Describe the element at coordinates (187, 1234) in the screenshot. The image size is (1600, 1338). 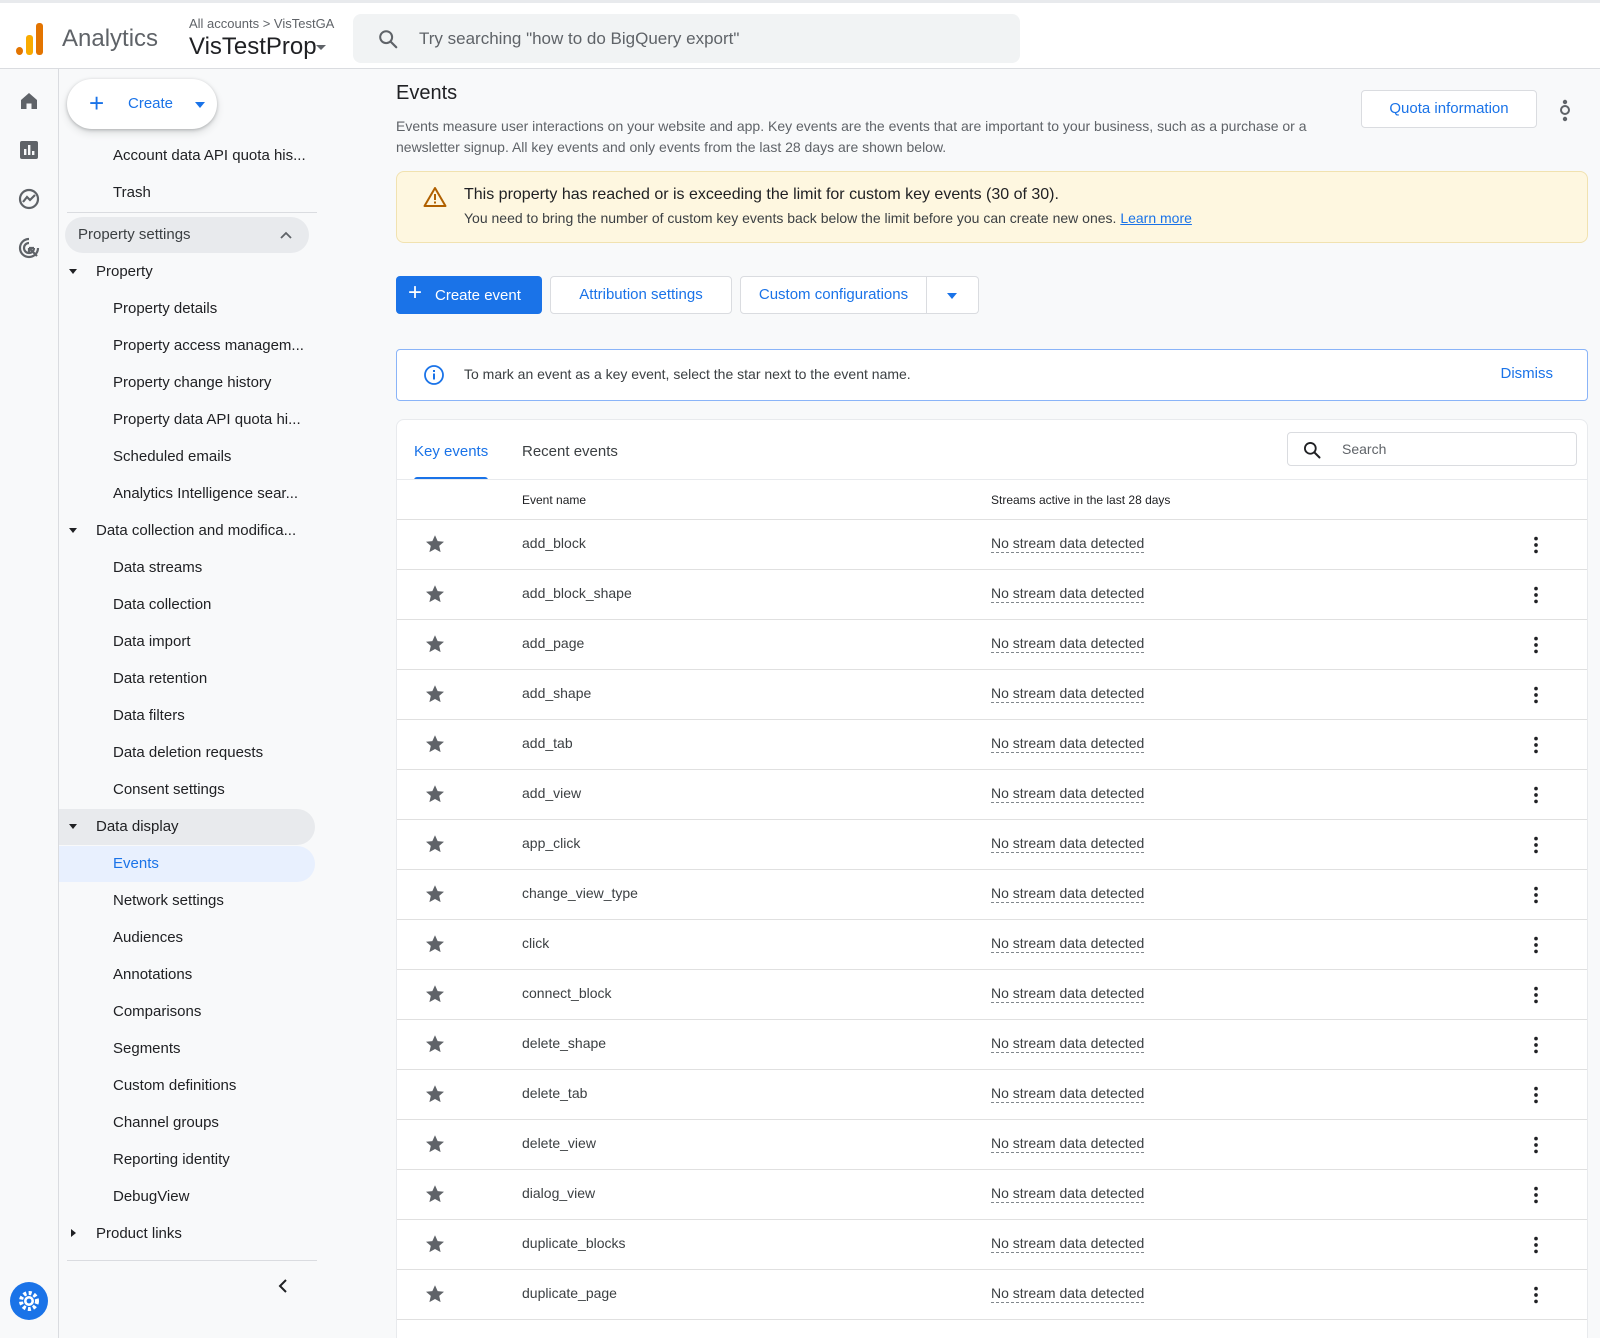
I see `nav-group-product-links: Product links` at that location.